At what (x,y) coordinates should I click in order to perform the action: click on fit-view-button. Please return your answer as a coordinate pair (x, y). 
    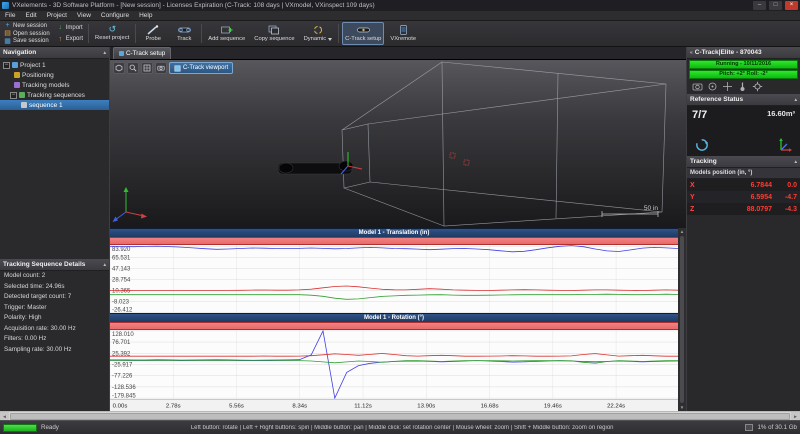
    Looking at the image, I should click on (147, 68).